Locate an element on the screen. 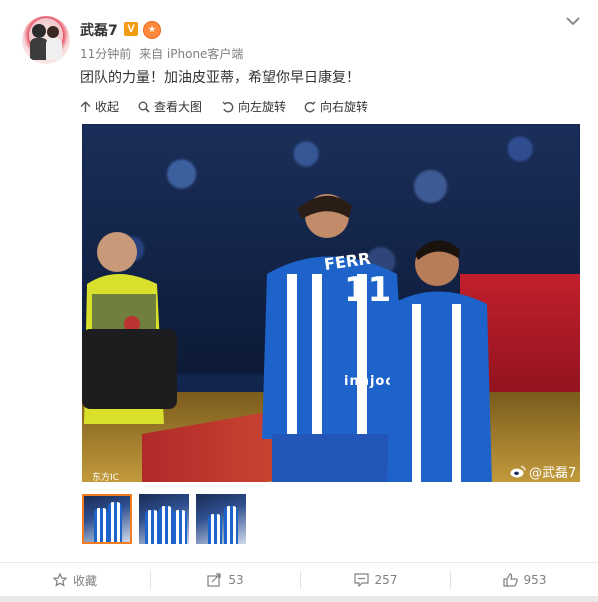 Image resolution: width=598 pixels, height=602 pixels. post-source: 来自 iPhone客户端 is located at coordinates (191, 54).